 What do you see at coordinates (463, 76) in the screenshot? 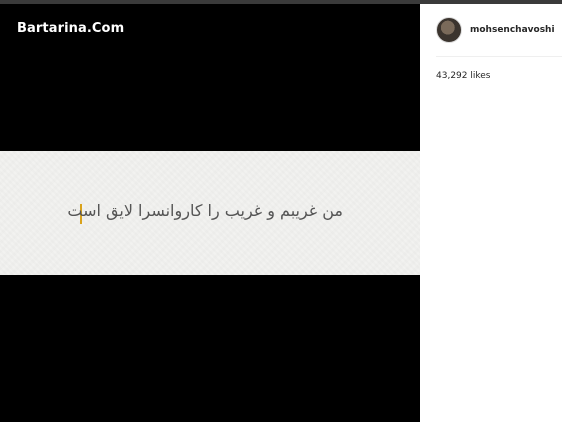
I see `likes-count: 43,292 likes` at bounding box center [463, 76].